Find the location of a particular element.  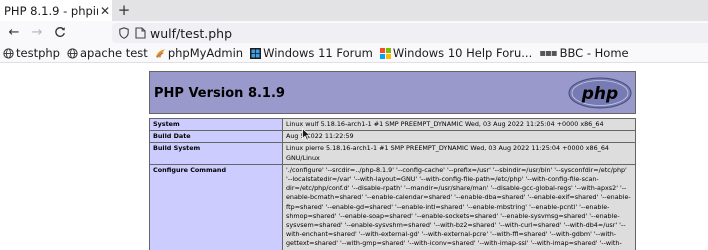

windows-icon is located at coordinates (256, 53).